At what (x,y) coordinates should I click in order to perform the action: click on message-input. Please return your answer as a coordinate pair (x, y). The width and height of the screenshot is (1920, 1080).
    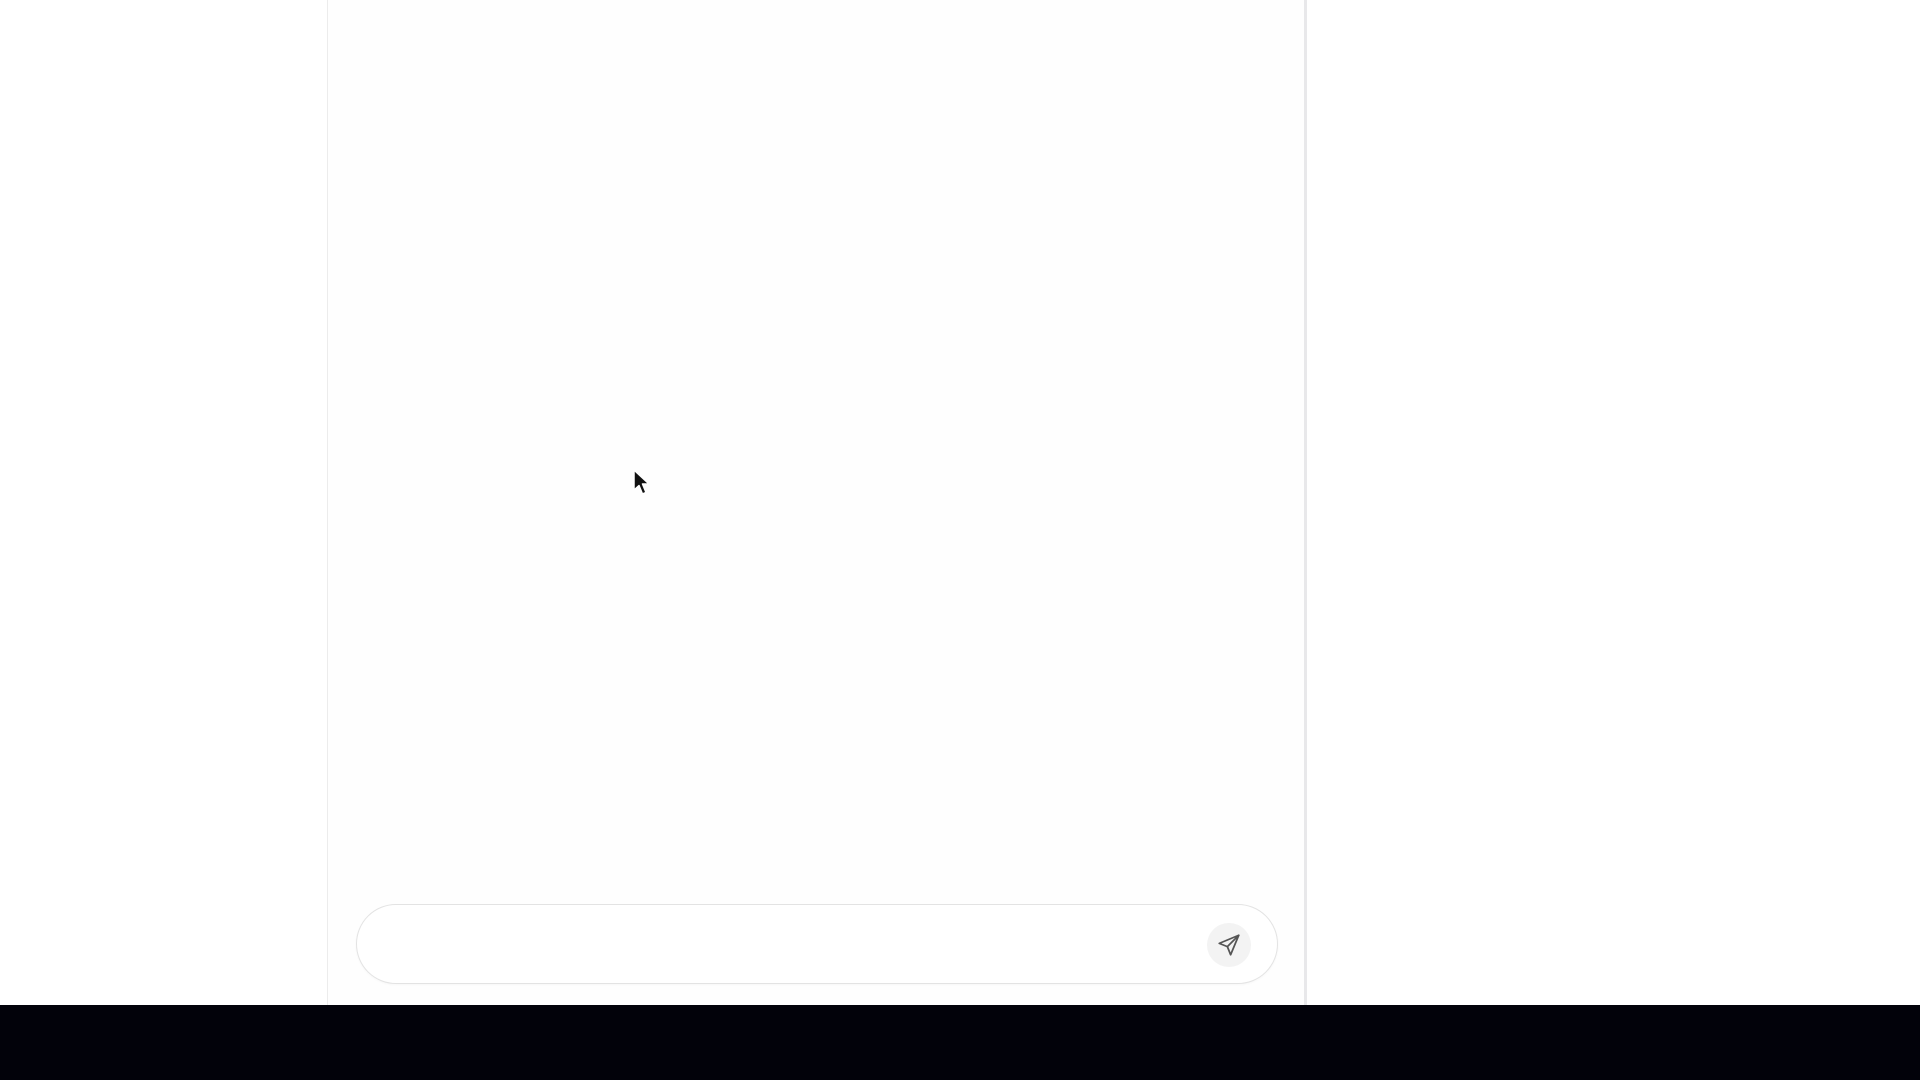
    Looking at the image, I should click on (789, 946).